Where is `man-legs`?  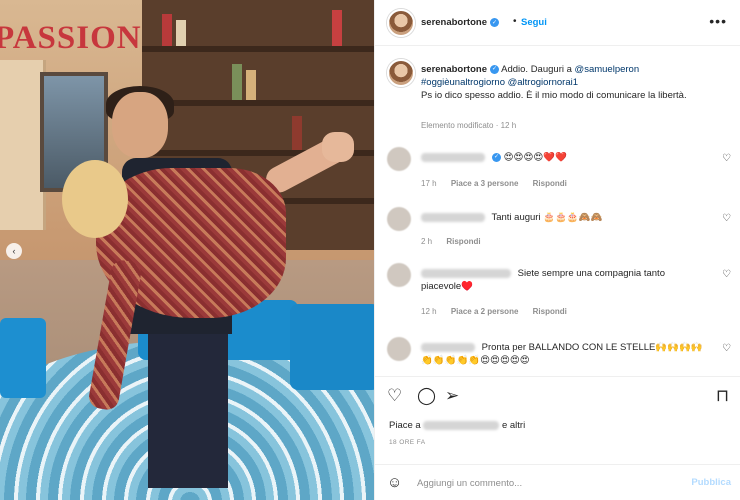
man-legs is located at coordinates (188, 404).